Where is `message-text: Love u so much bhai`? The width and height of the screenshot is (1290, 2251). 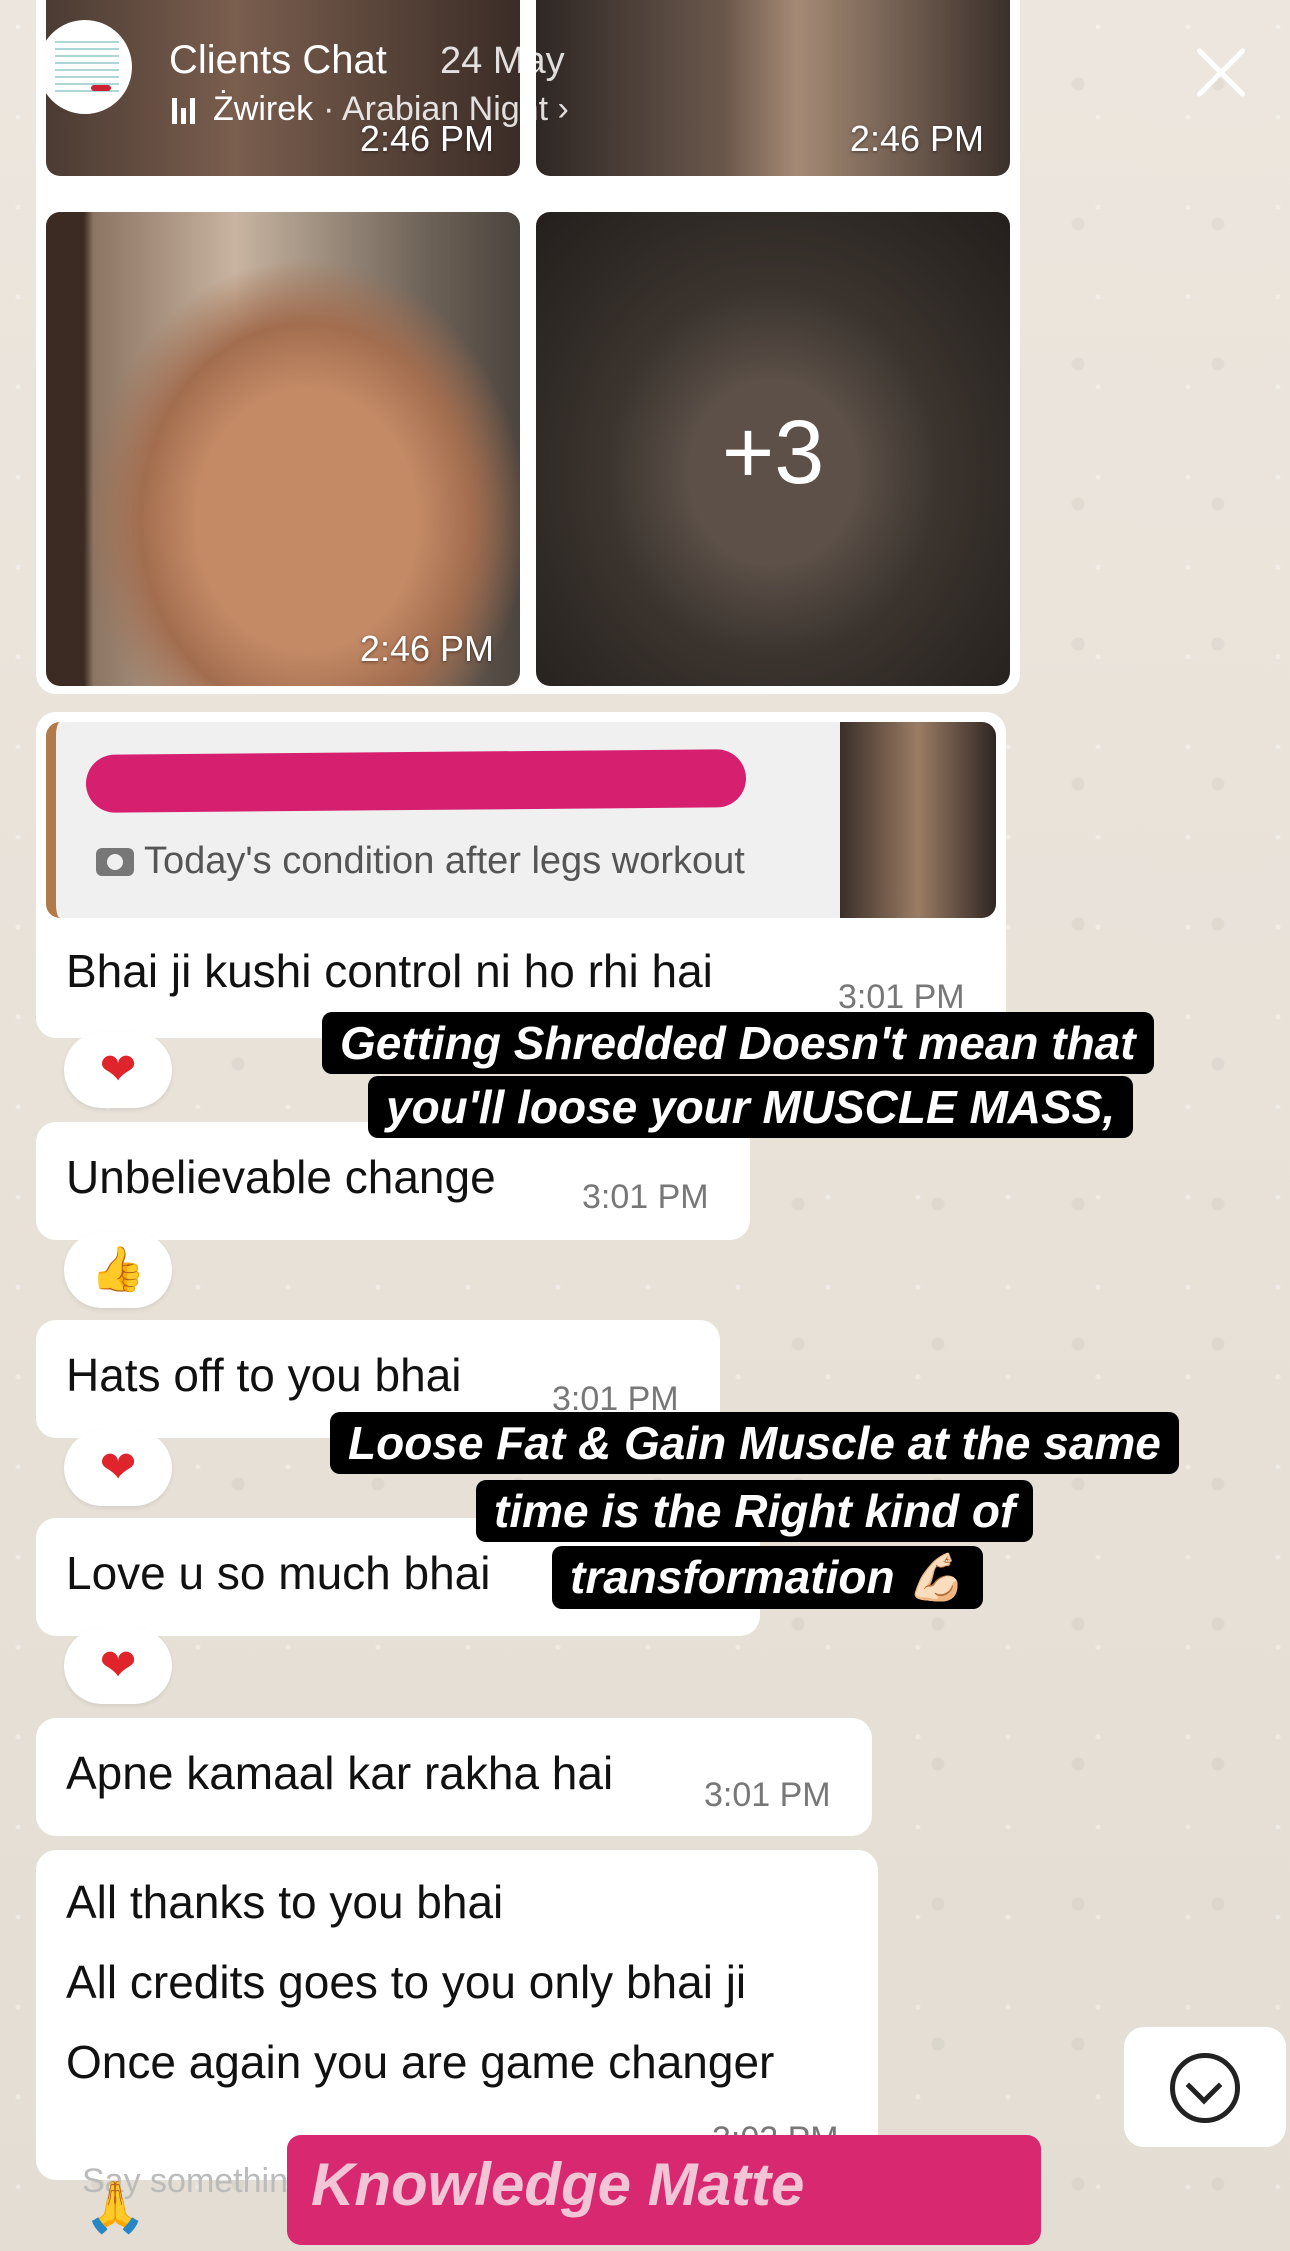
message-text: Love u so much bhai is located at coordinates (278, 1573).